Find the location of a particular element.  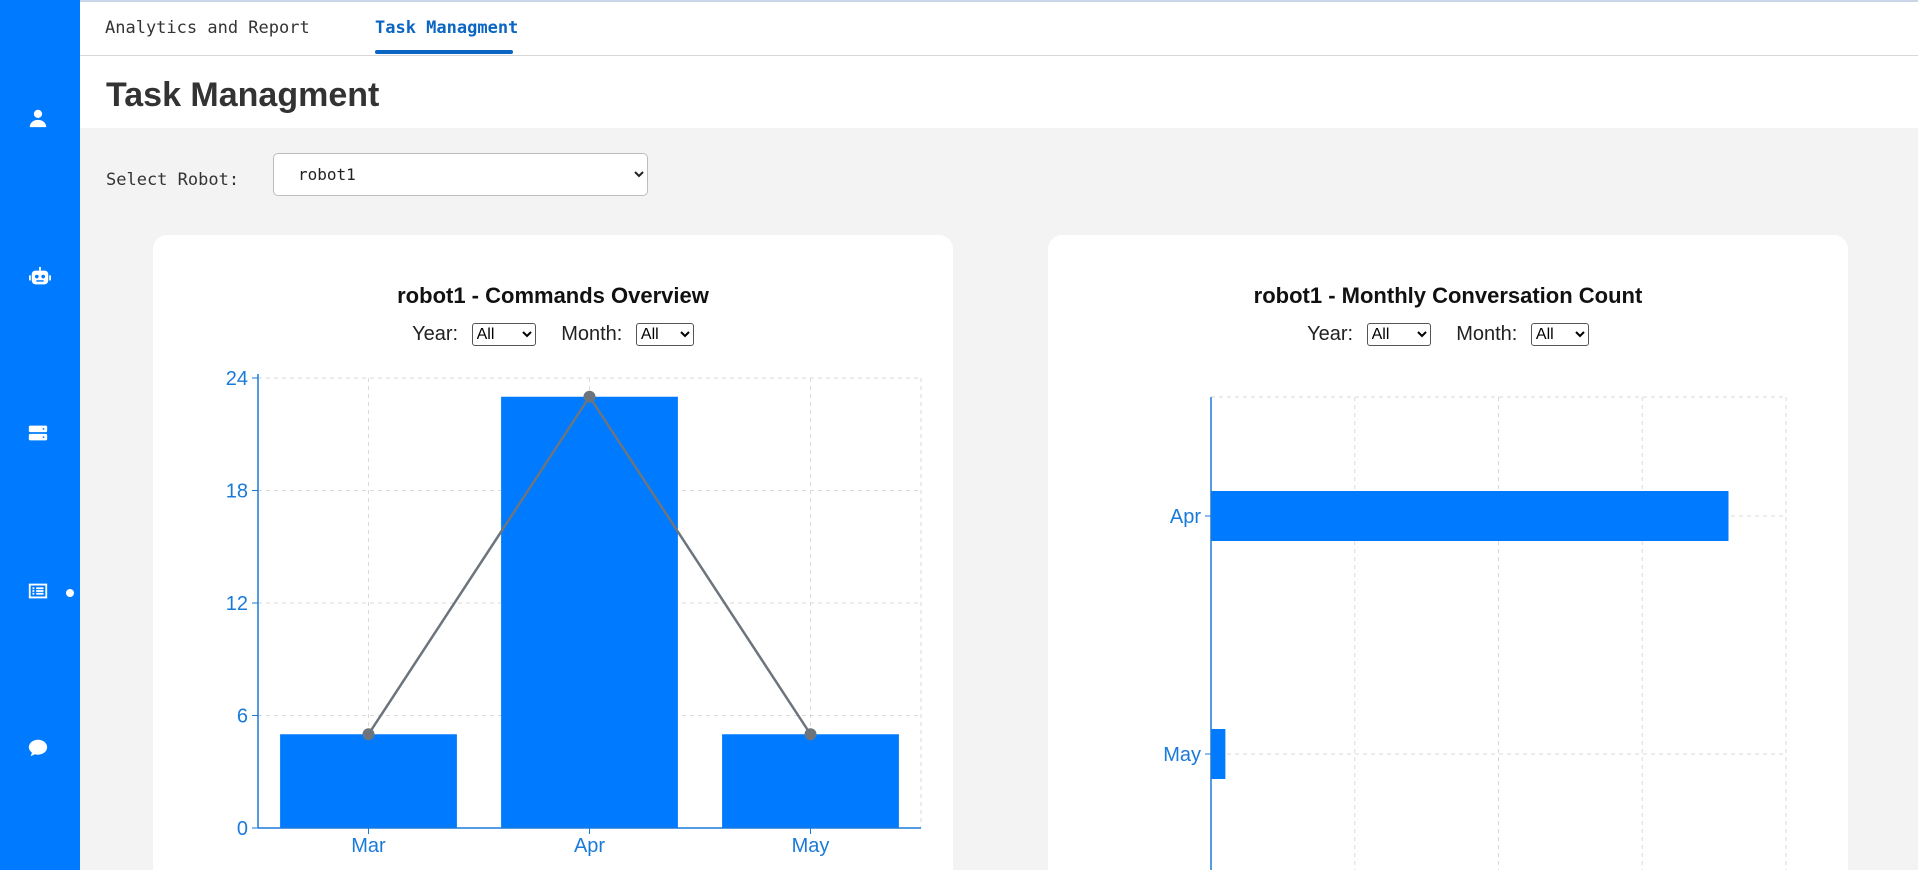

active-tab-underline is located at coordinates (444, 52).